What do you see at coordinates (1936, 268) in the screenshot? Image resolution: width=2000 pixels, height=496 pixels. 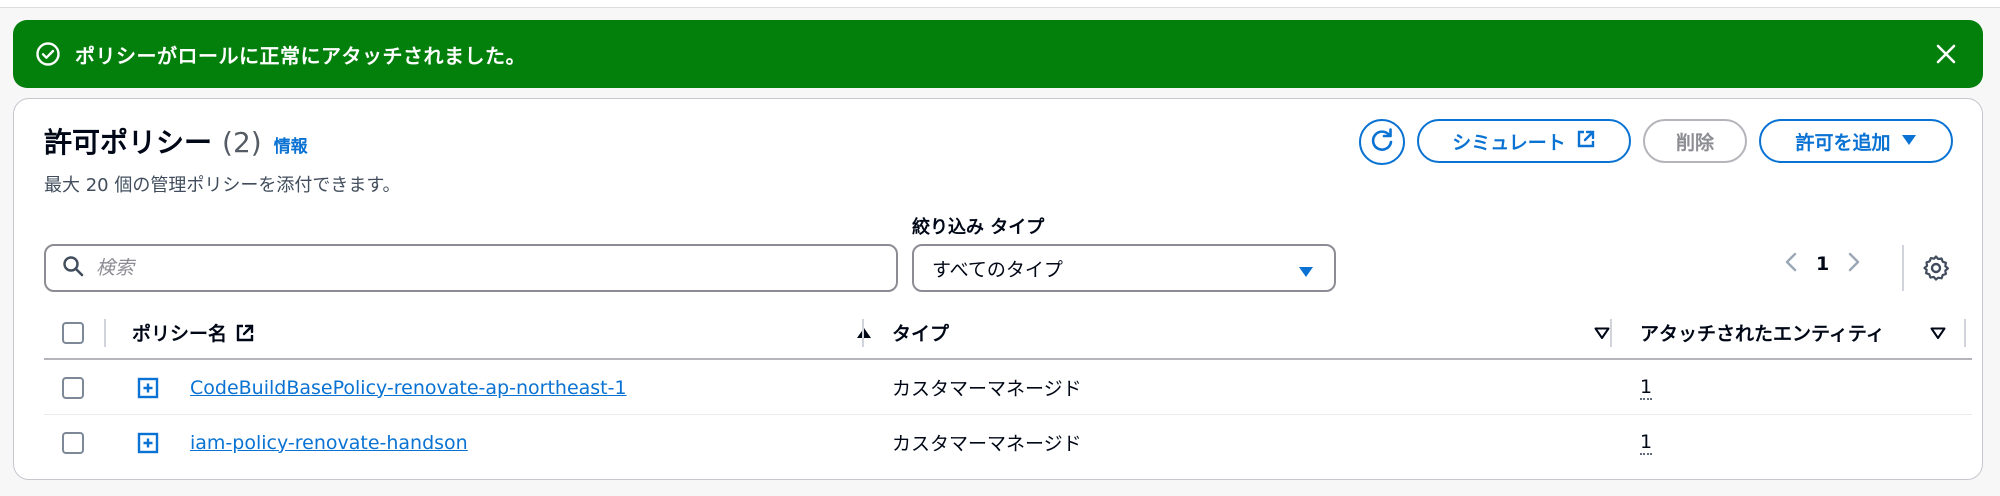 I see `gear-icon` at bounding box center [1936, 268].